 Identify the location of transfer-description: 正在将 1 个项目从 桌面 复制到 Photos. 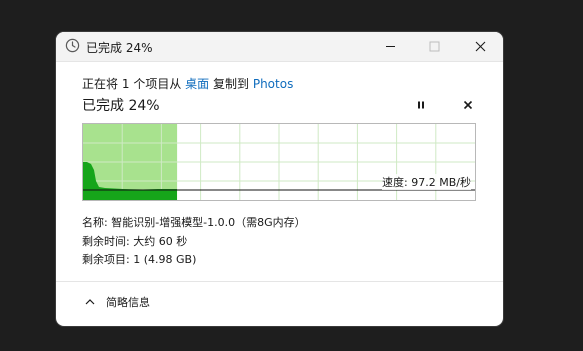
(187, 83).